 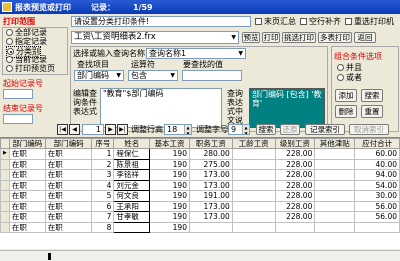 What do you see at coordinates (200, 164) in the screenshot?
I see `table-row: 在职 在职 2 陈景祖 190 275.00 228.00 40.00` at bounding box center [200, 164].